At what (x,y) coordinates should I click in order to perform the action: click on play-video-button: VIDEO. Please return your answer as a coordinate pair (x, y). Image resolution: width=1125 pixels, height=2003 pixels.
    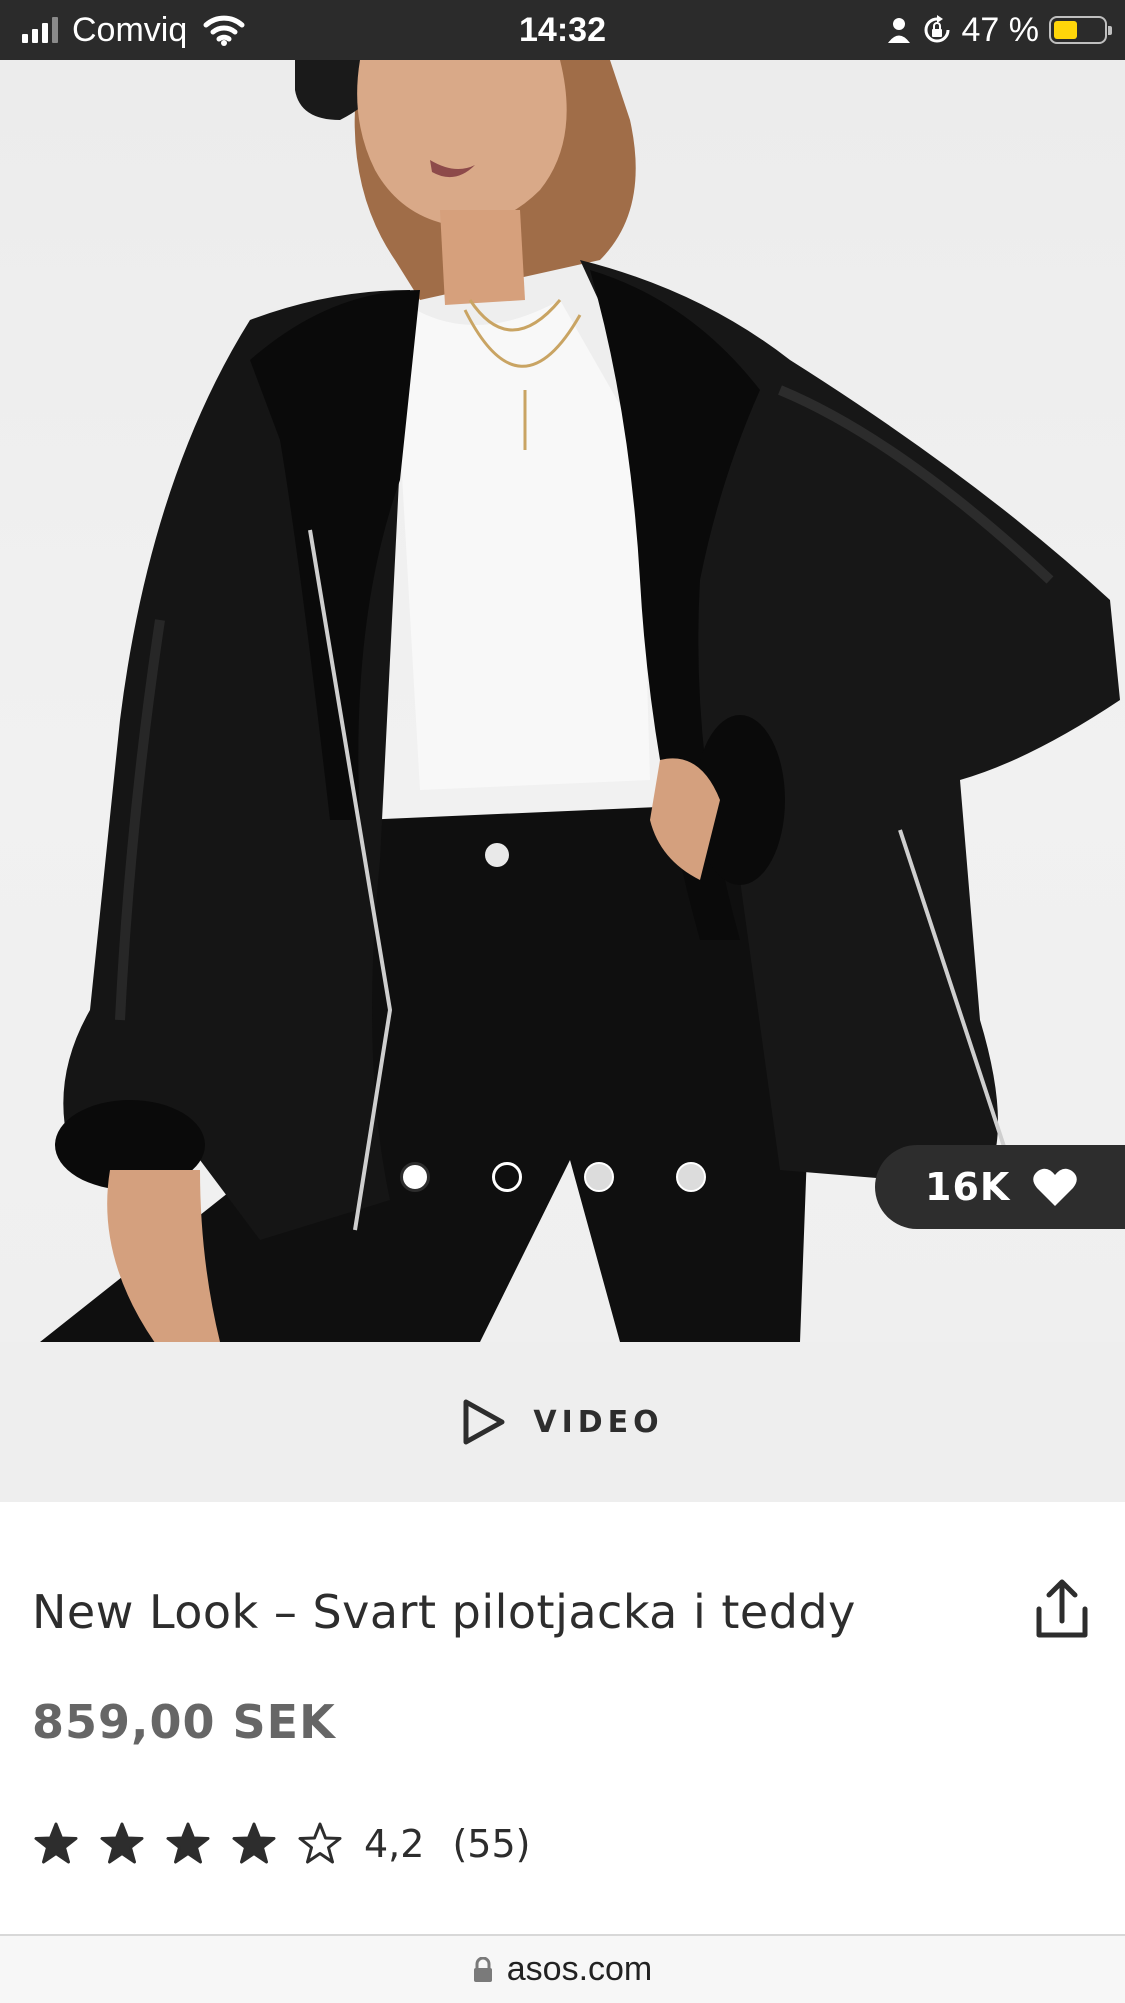
    Looking at the image, I should click on (562, 1422).